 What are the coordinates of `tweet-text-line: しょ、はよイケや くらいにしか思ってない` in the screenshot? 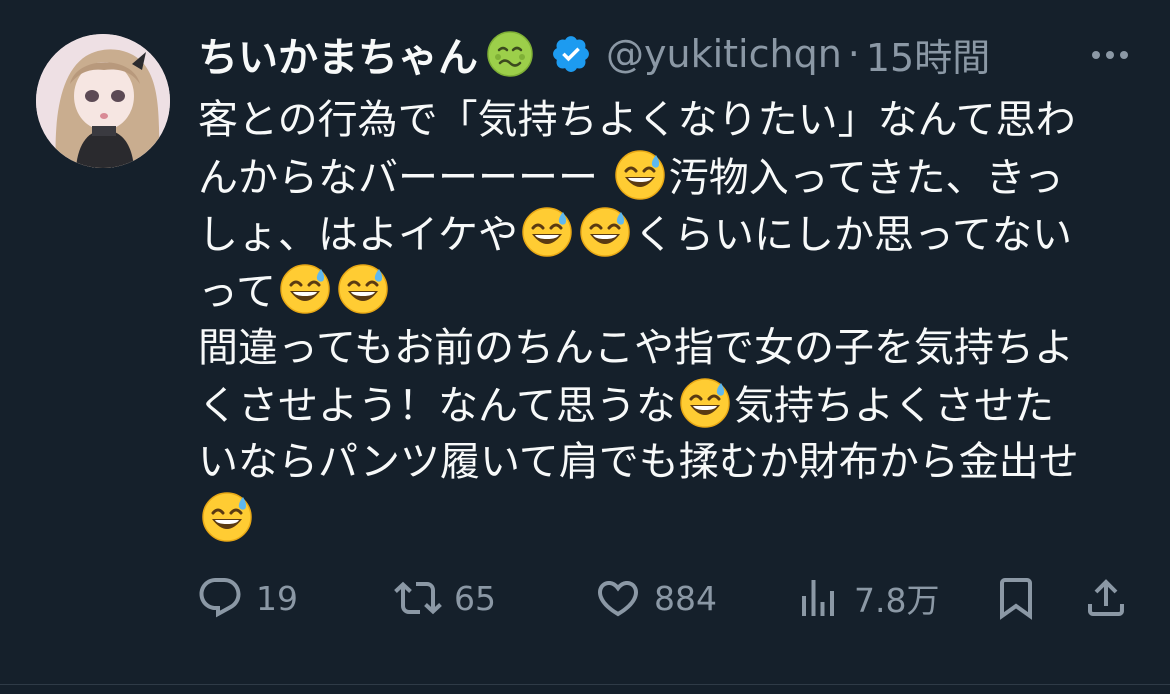 It's located at (668, 234).